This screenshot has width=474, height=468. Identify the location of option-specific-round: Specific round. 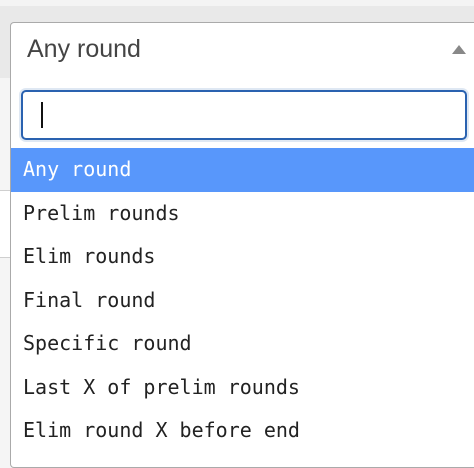
(242, 344).